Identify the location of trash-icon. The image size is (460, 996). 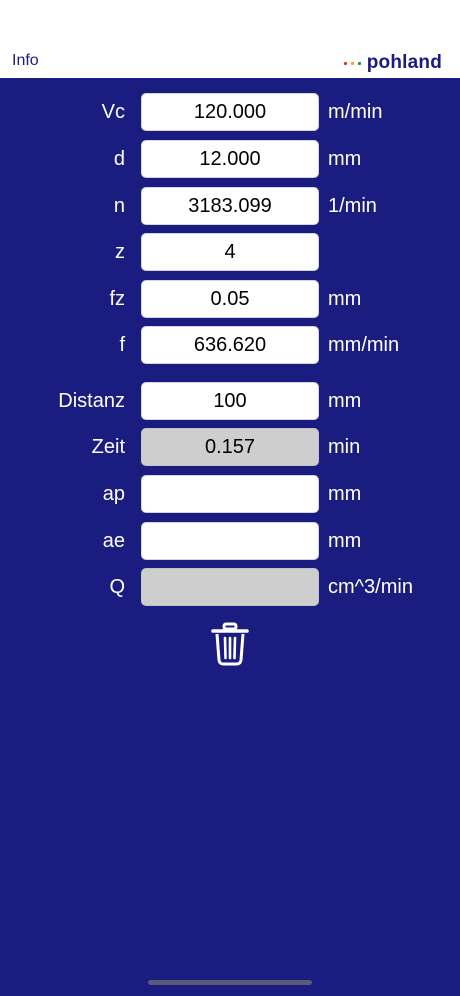
(230, 644).